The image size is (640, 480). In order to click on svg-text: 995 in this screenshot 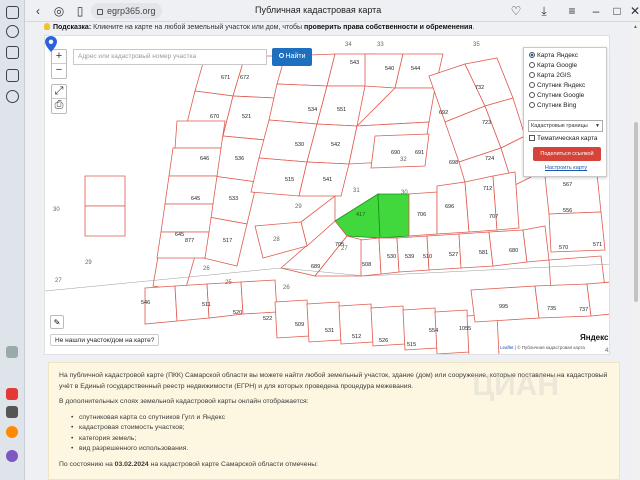, I will do `click(503, 307)`.